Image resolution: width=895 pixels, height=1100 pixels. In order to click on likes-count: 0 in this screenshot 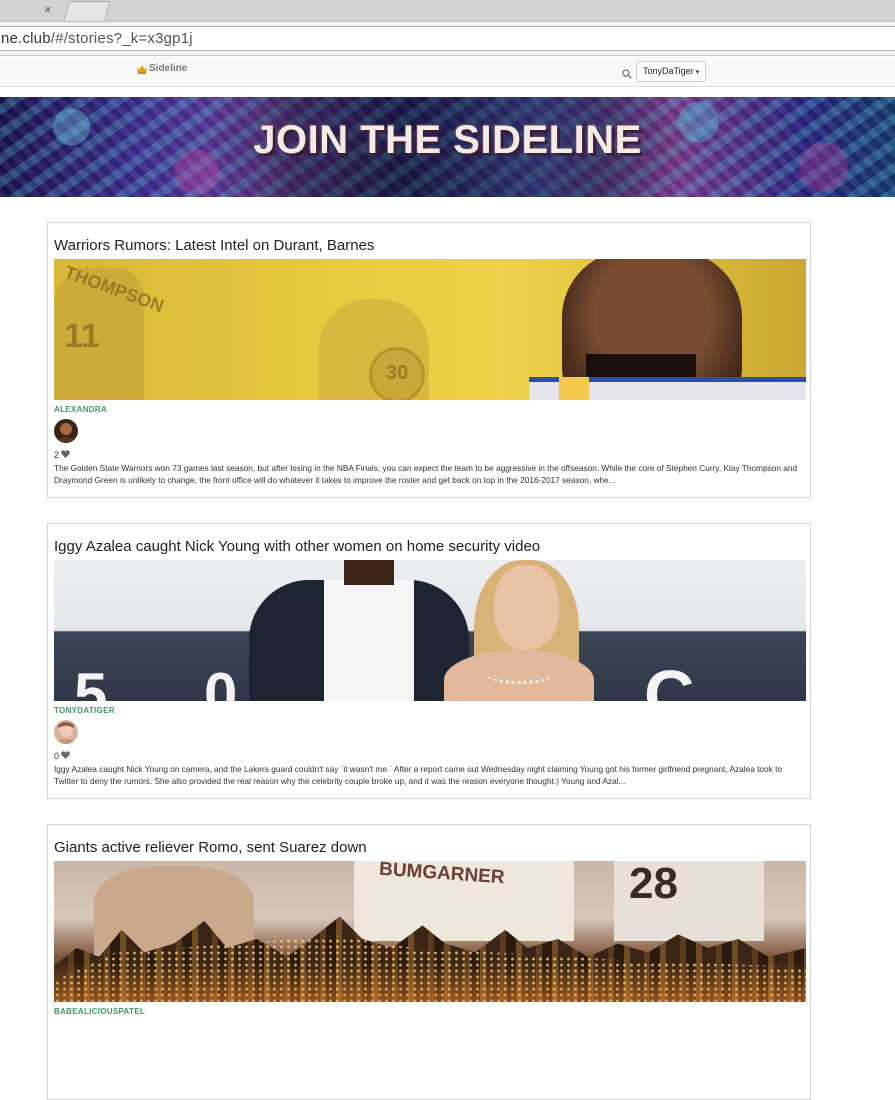, I will do `click(62, 756)`.